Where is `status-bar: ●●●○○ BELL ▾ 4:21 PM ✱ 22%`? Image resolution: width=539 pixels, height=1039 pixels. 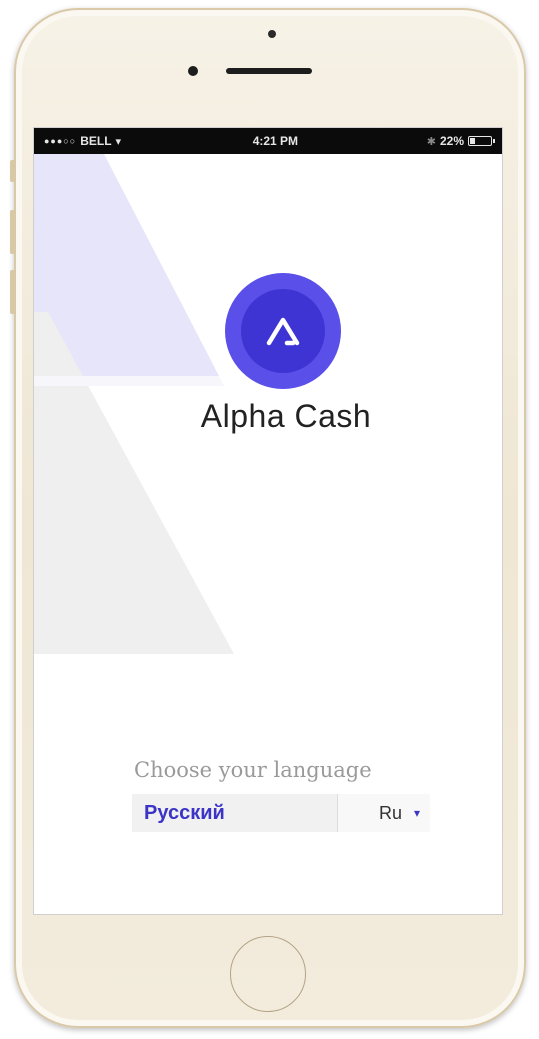
status-bar: ●●●○○ BELL ▾ 4:21 PM ✱ 22% is located at coordinates (268, 141).